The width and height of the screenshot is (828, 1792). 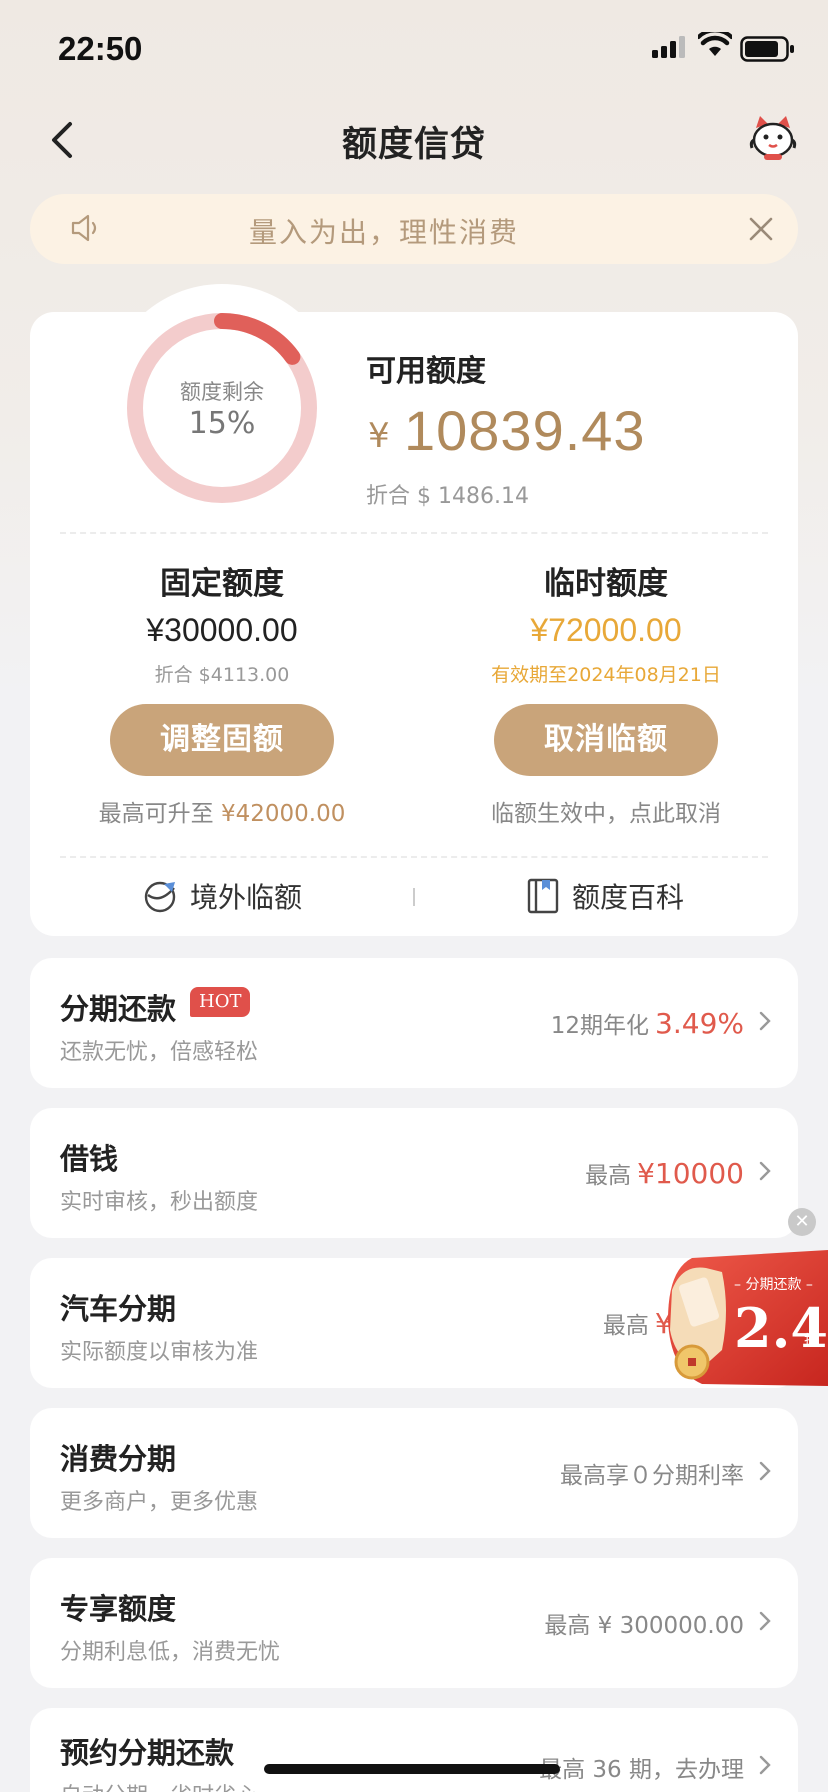 What do you see at coordinates (644, 1626) in the screenshot?
I see `service-info-prefix: 最高 ¥ 300000.00` at bounding box center [644, 1626].